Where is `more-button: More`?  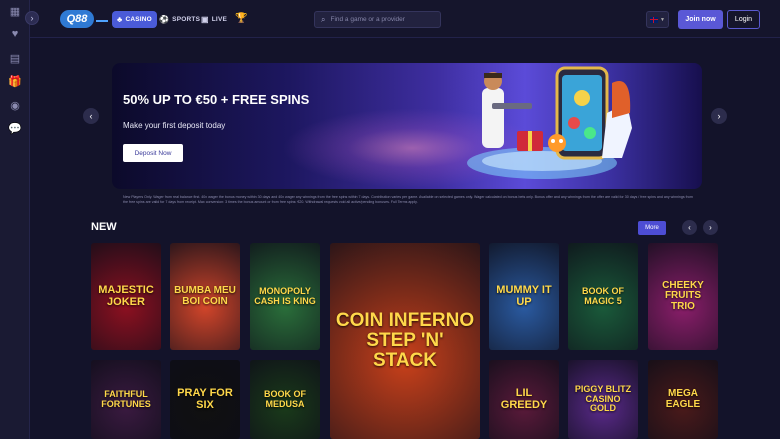 more-button: More is located at coordinates (652, 228).